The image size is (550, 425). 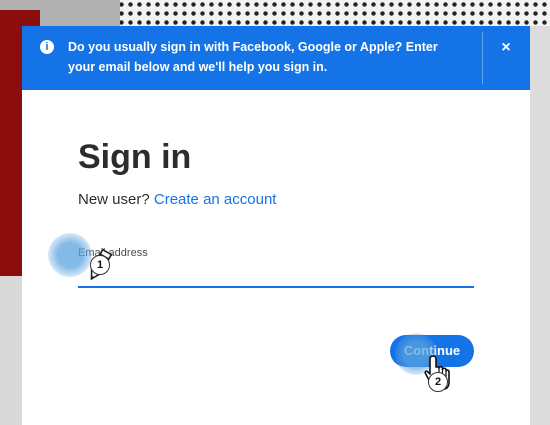 I want to click on background-right, so click(x=540, y=225).